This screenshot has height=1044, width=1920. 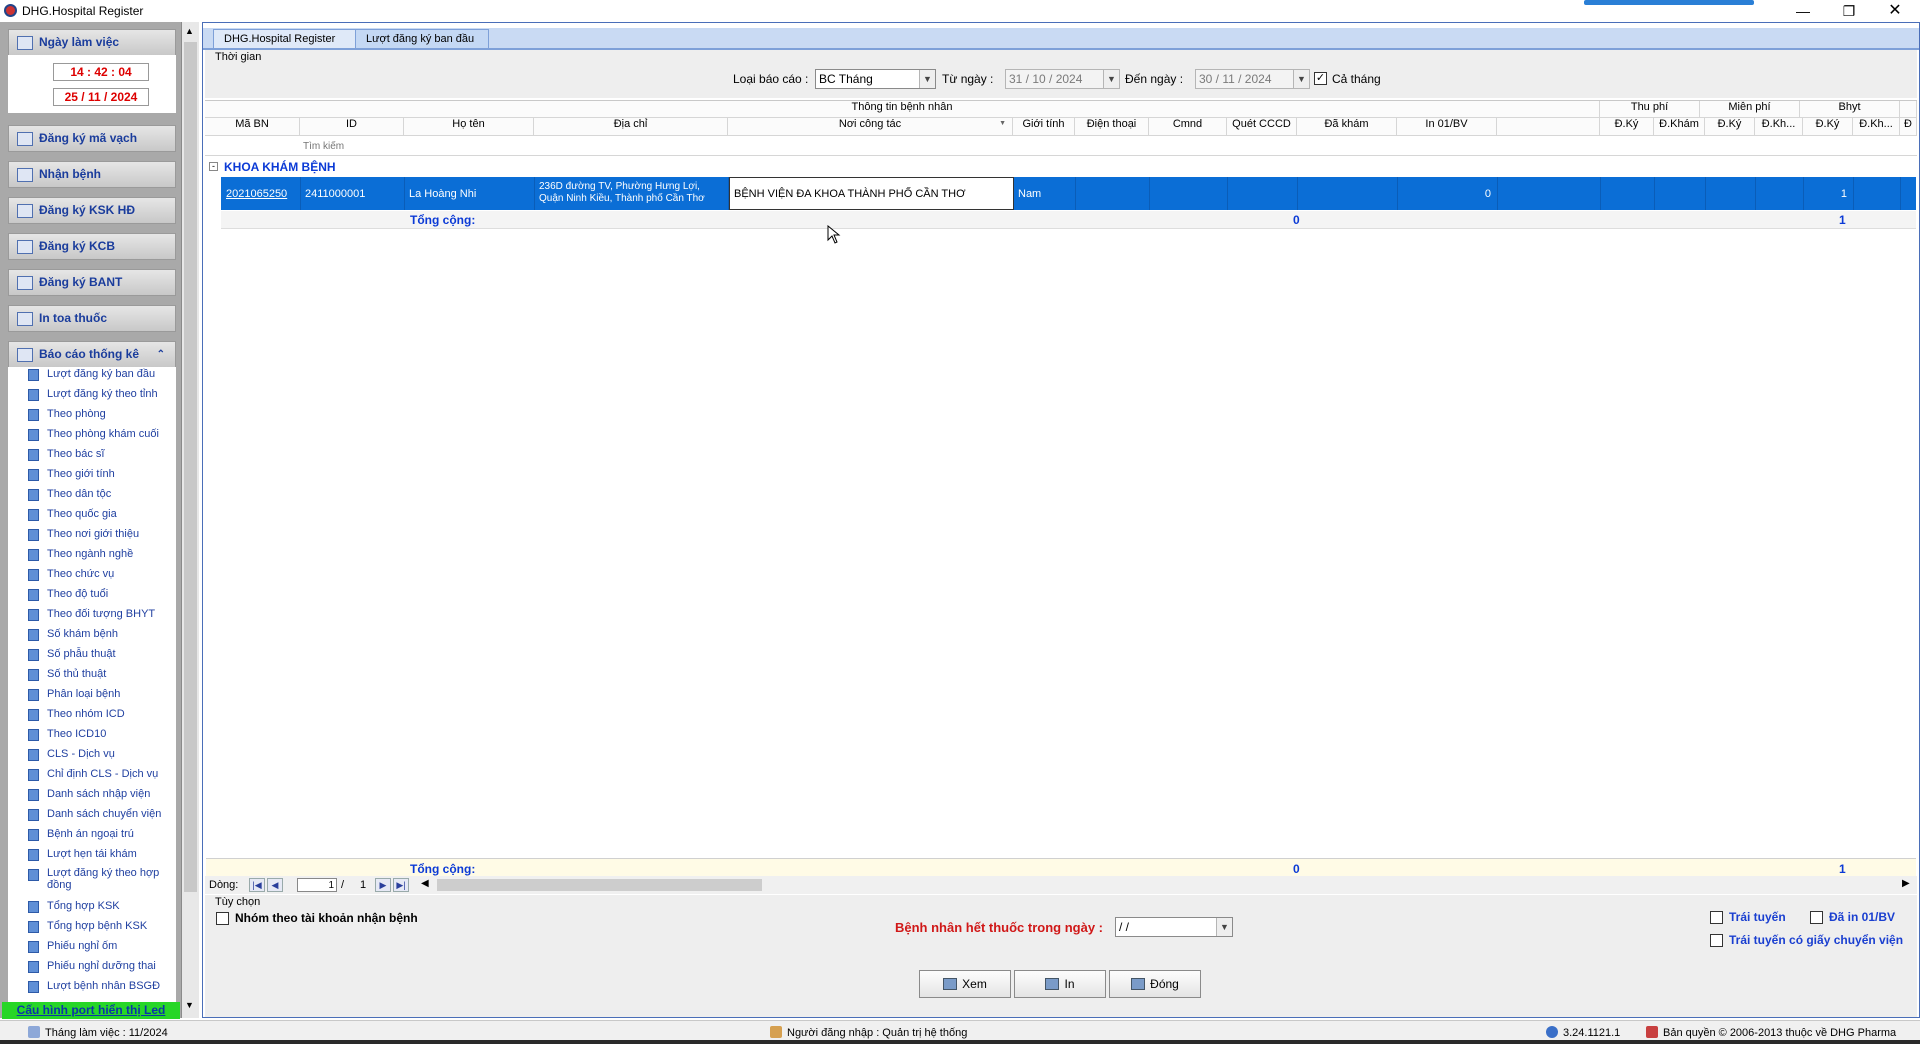 What do you see at coordinates (1044, 127) in the screenshot?
I see `col-gioi-tinh: Giới tính` at bounding box center [1044, 127].